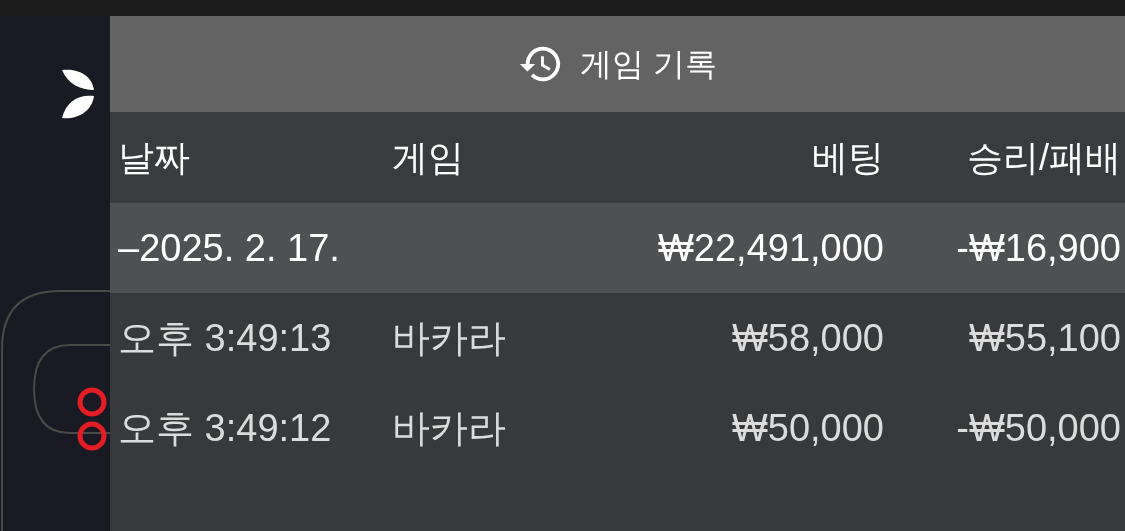 The width and height of the screenshot is (1125, 531). I want to click on table-cell-text: ₩55,100, so click(1044, 338).